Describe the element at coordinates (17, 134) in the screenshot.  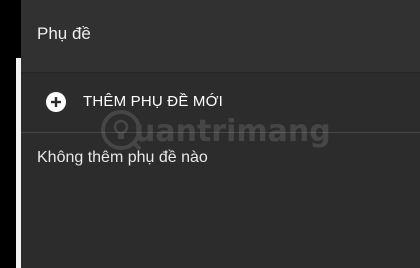
I see `scrollbar-track` at that location.